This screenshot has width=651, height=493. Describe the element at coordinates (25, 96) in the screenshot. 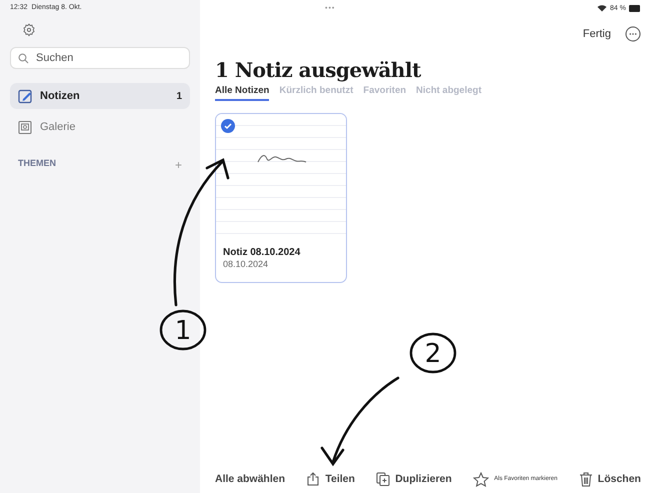

I see `notebook-pencil-icon` at that location.